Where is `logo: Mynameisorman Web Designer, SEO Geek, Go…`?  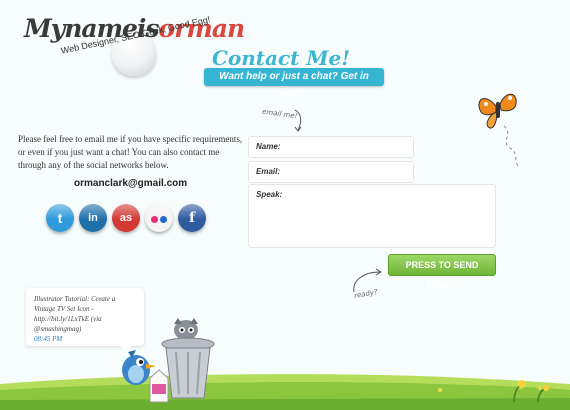 logo: Mynameisorman Web Designer, SEO Geek, Go… is located at coordinates (134, 44).